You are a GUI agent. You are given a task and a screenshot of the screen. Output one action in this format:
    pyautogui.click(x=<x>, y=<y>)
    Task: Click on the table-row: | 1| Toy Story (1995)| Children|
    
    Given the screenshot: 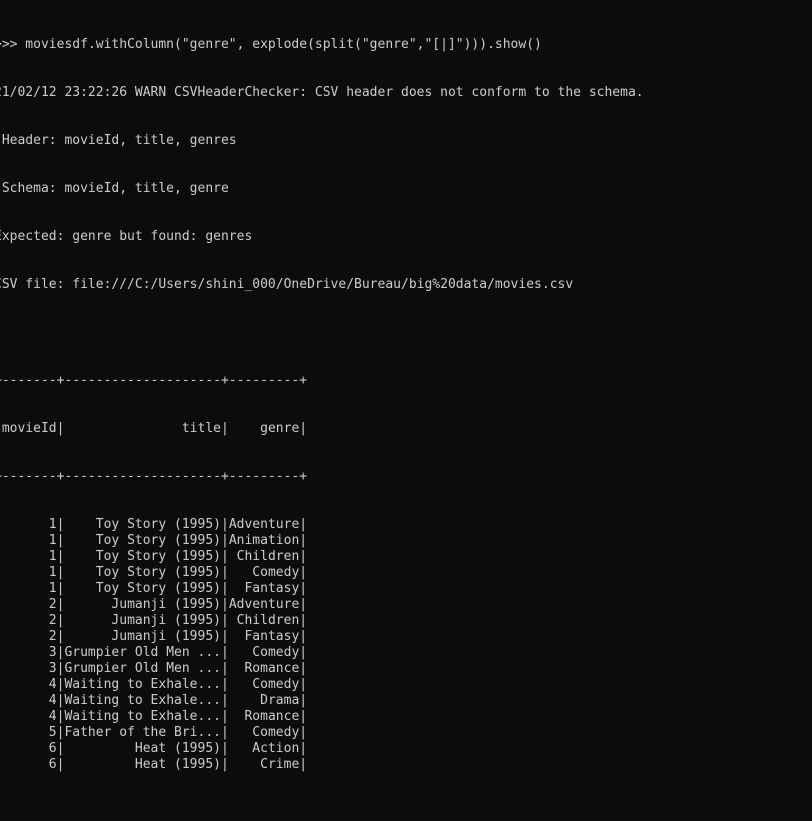 What is the action you would take?
    pyautogui.click(x=154, y=556)
    